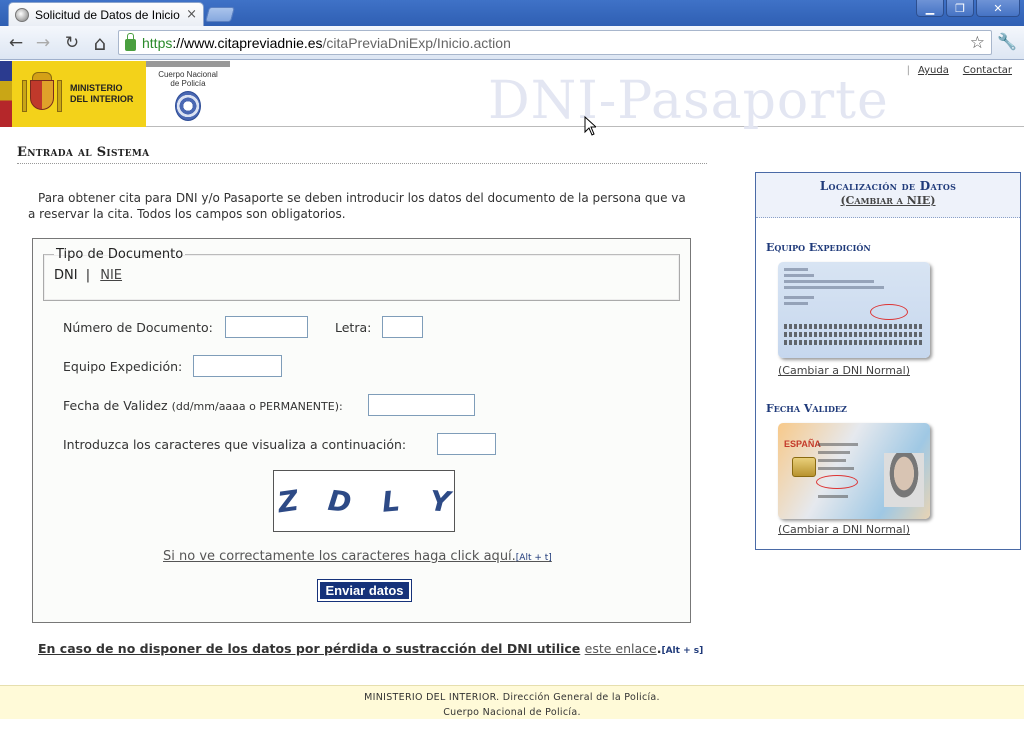  I want to click on maximize-button: ❐, so click(960, 8).